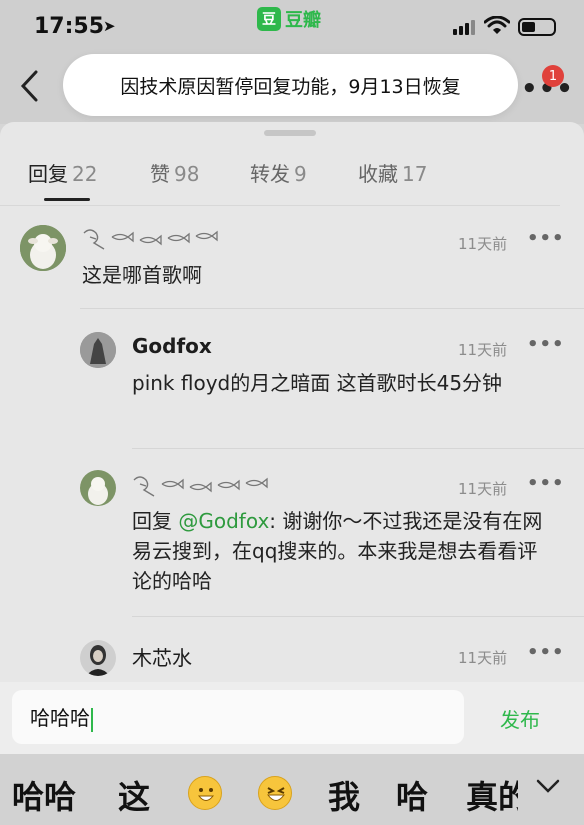  What do you see at coordinates (155, 521) in the screenshot?
I see `reply-prefix: 回复` at bounding box center [155, 521].